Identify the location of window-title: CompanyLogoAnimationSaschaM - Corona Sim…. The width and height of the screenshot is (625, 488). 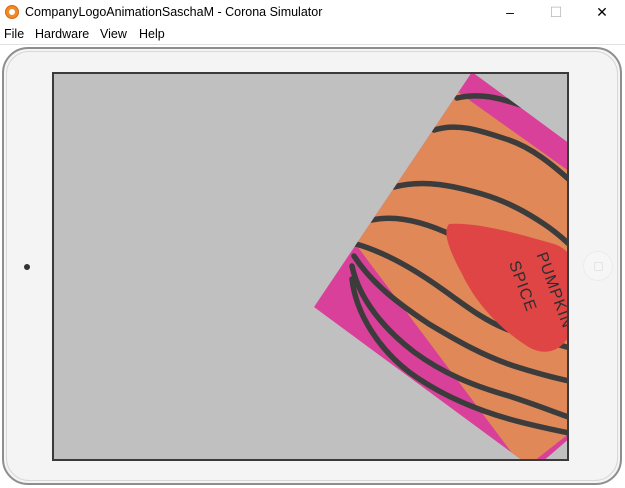
(174, 12).